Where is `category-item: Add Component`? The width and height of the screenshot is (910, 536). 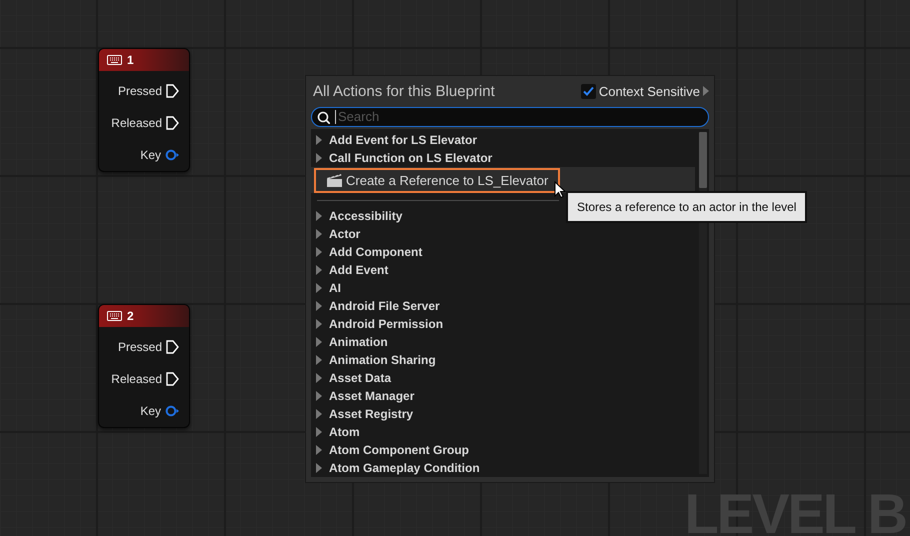
category-item: Add Component is located at coordinates (503, 252).